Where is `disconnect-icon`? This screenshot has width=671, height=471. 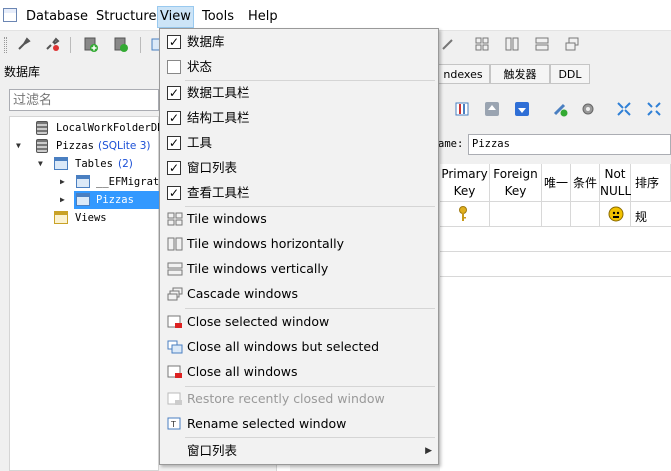 disconnect-icon is located at coordinates (52, 44).